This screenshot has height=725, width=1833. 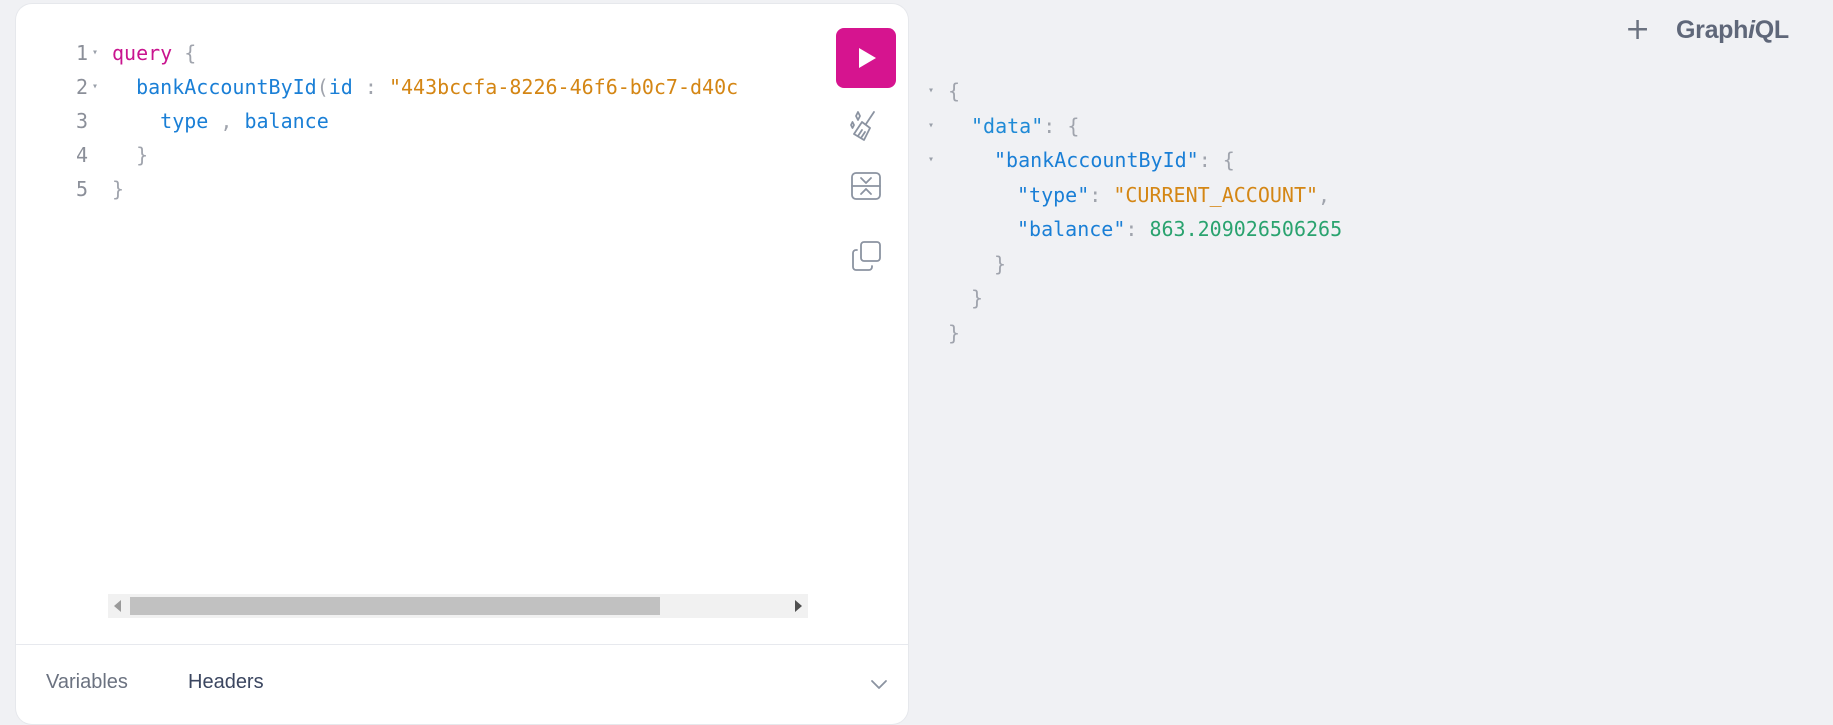 I want to click on editor-tools-bar: Variables Headers, so click(x=462, y=684).